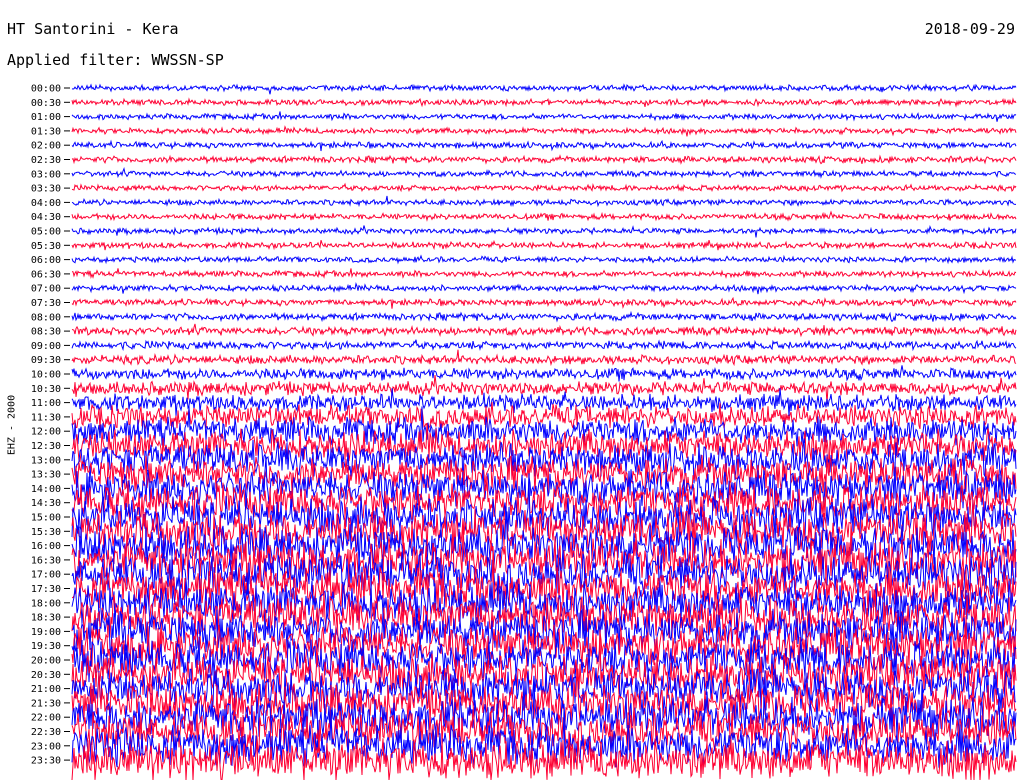  What do you see at coordinates (46, 346) in the screenshot?
I see `row-label: 09:00` at bounding box center [46, 346].